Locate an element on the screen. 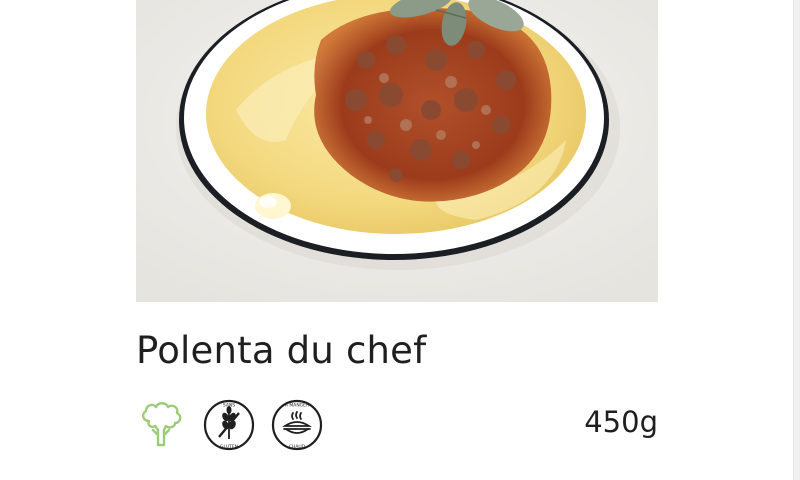 The image size is (800, 480). eat-hot-icon: À MANGER CHAUD is located at coordinates (297, 425).